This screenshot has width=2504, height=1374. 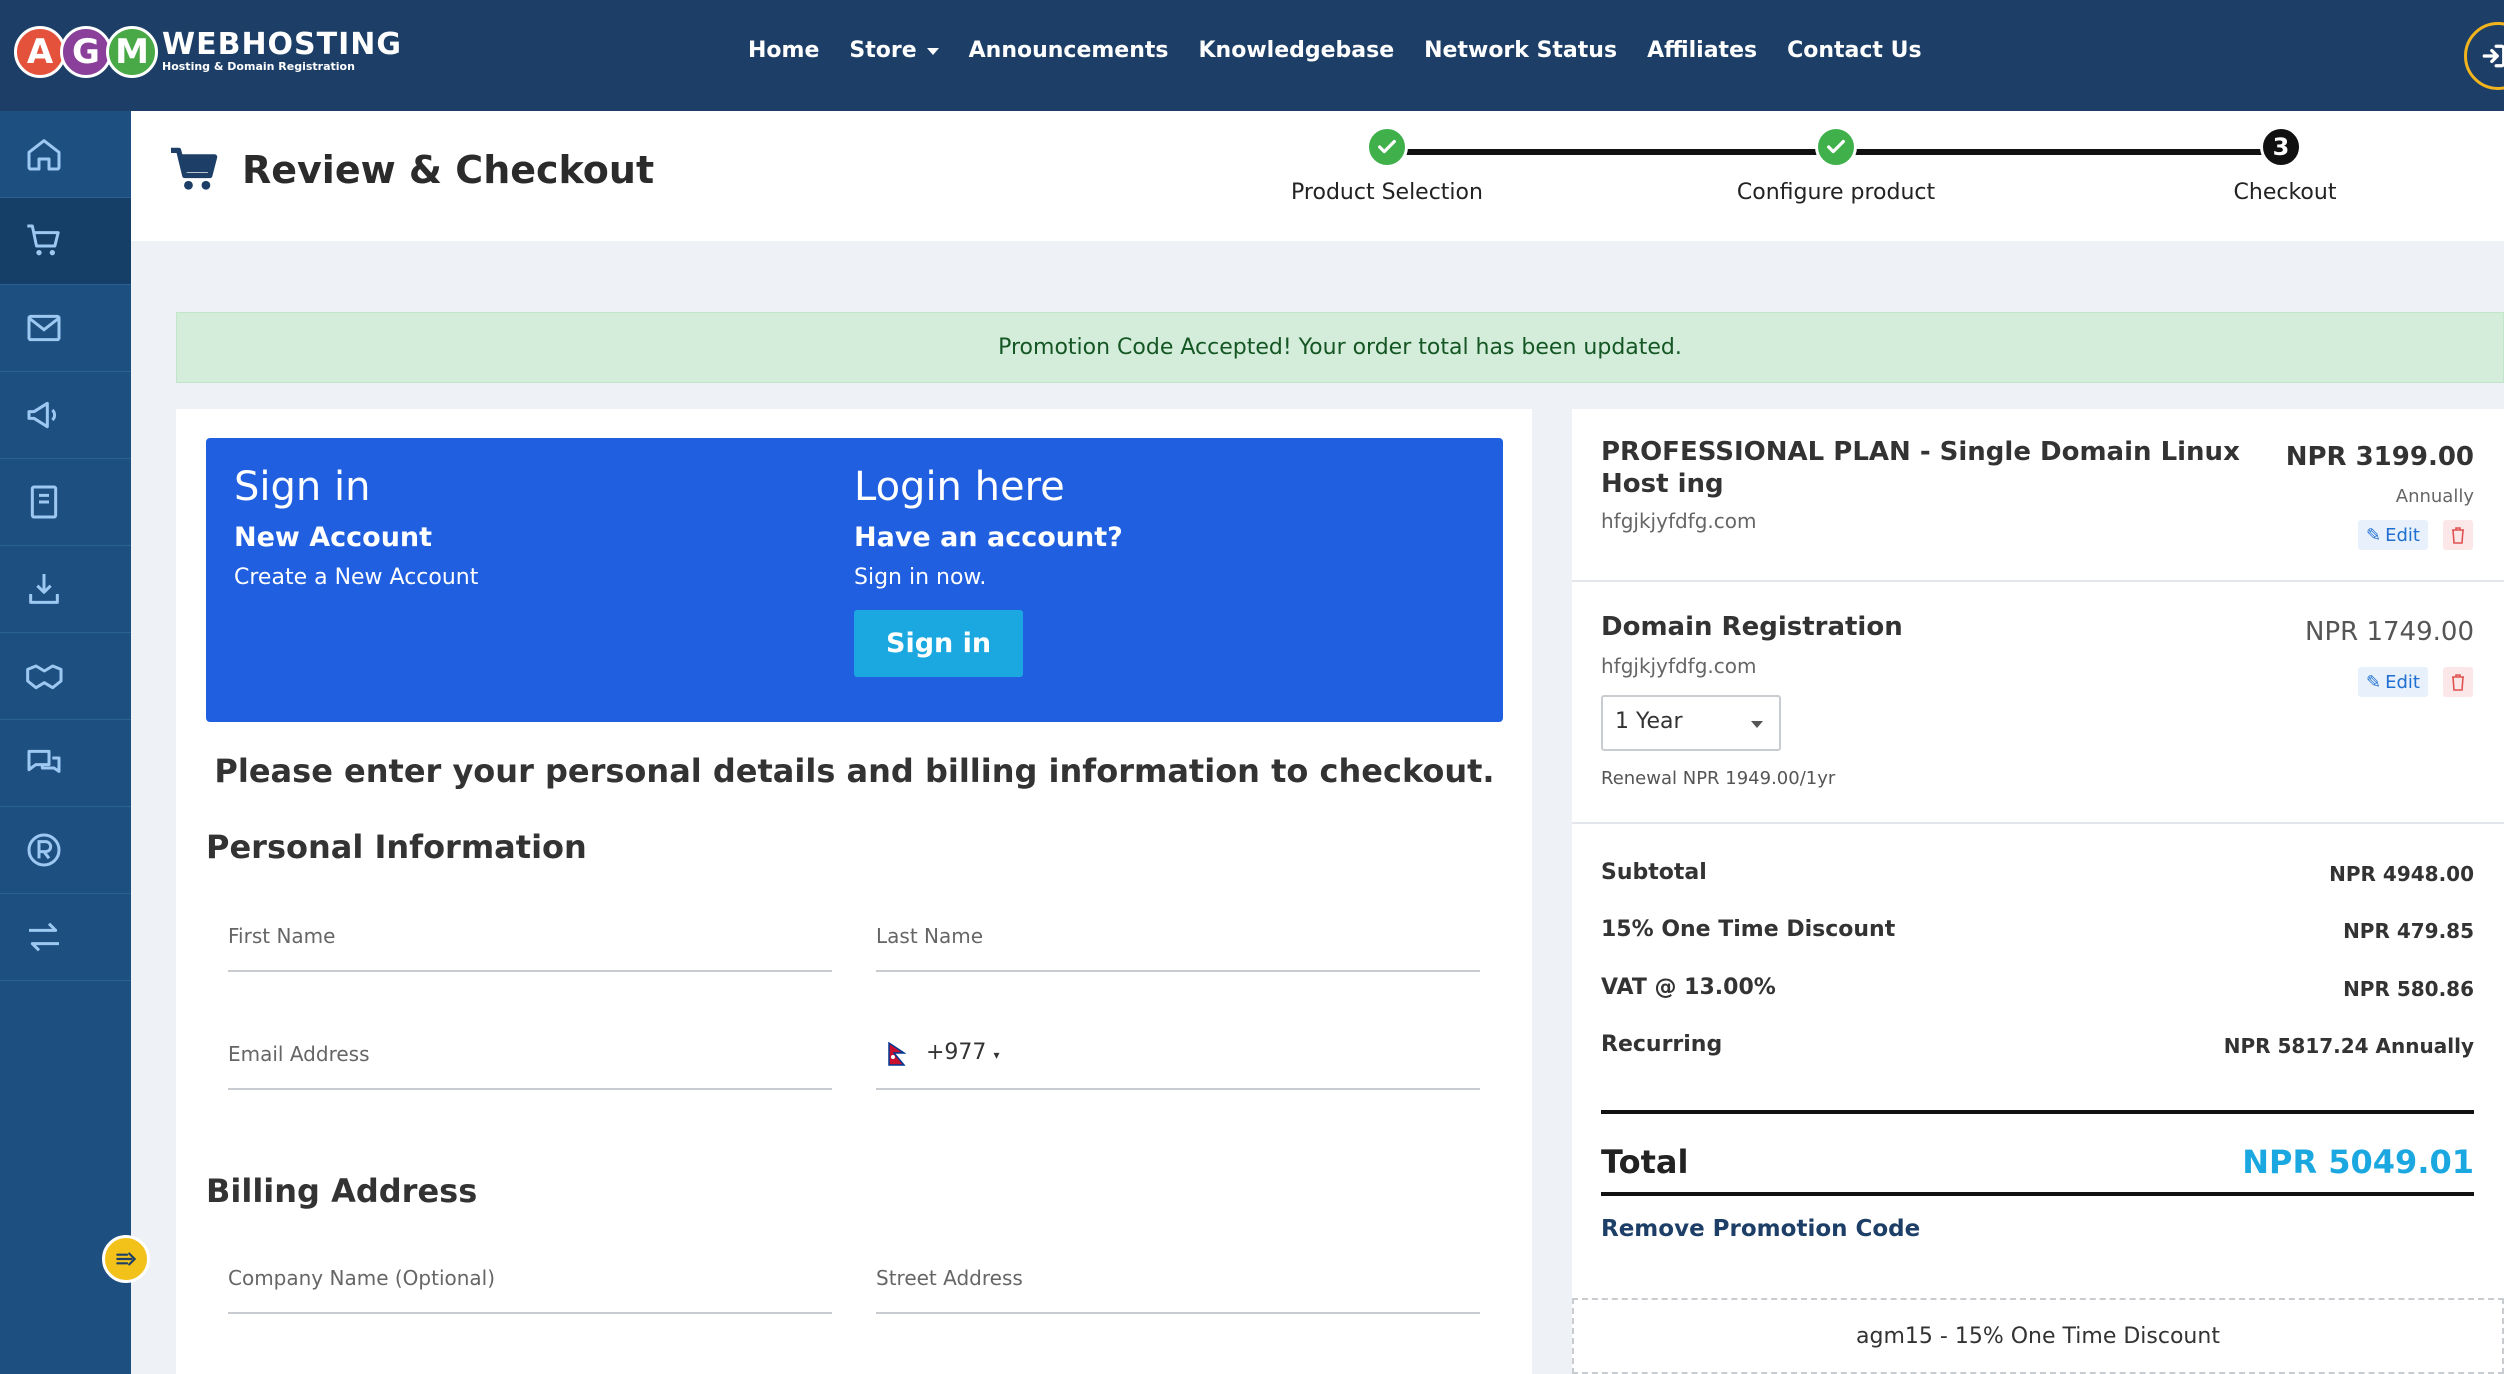 I want to click on billing-address-heading: Billing Address, so click(x=342, y=1191).